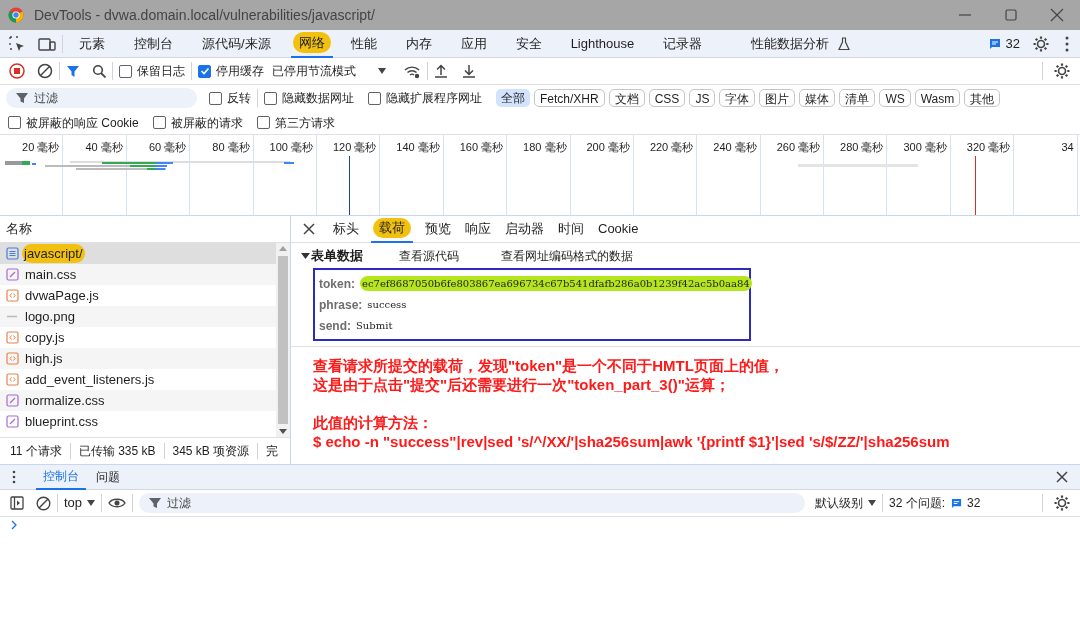 The width and height of the screenshot is (1080, 617). What do you see at coordinates (17, 503) in the screenshot?
I see `sidebar-toggle-icon` at bounding box center [17, 503].